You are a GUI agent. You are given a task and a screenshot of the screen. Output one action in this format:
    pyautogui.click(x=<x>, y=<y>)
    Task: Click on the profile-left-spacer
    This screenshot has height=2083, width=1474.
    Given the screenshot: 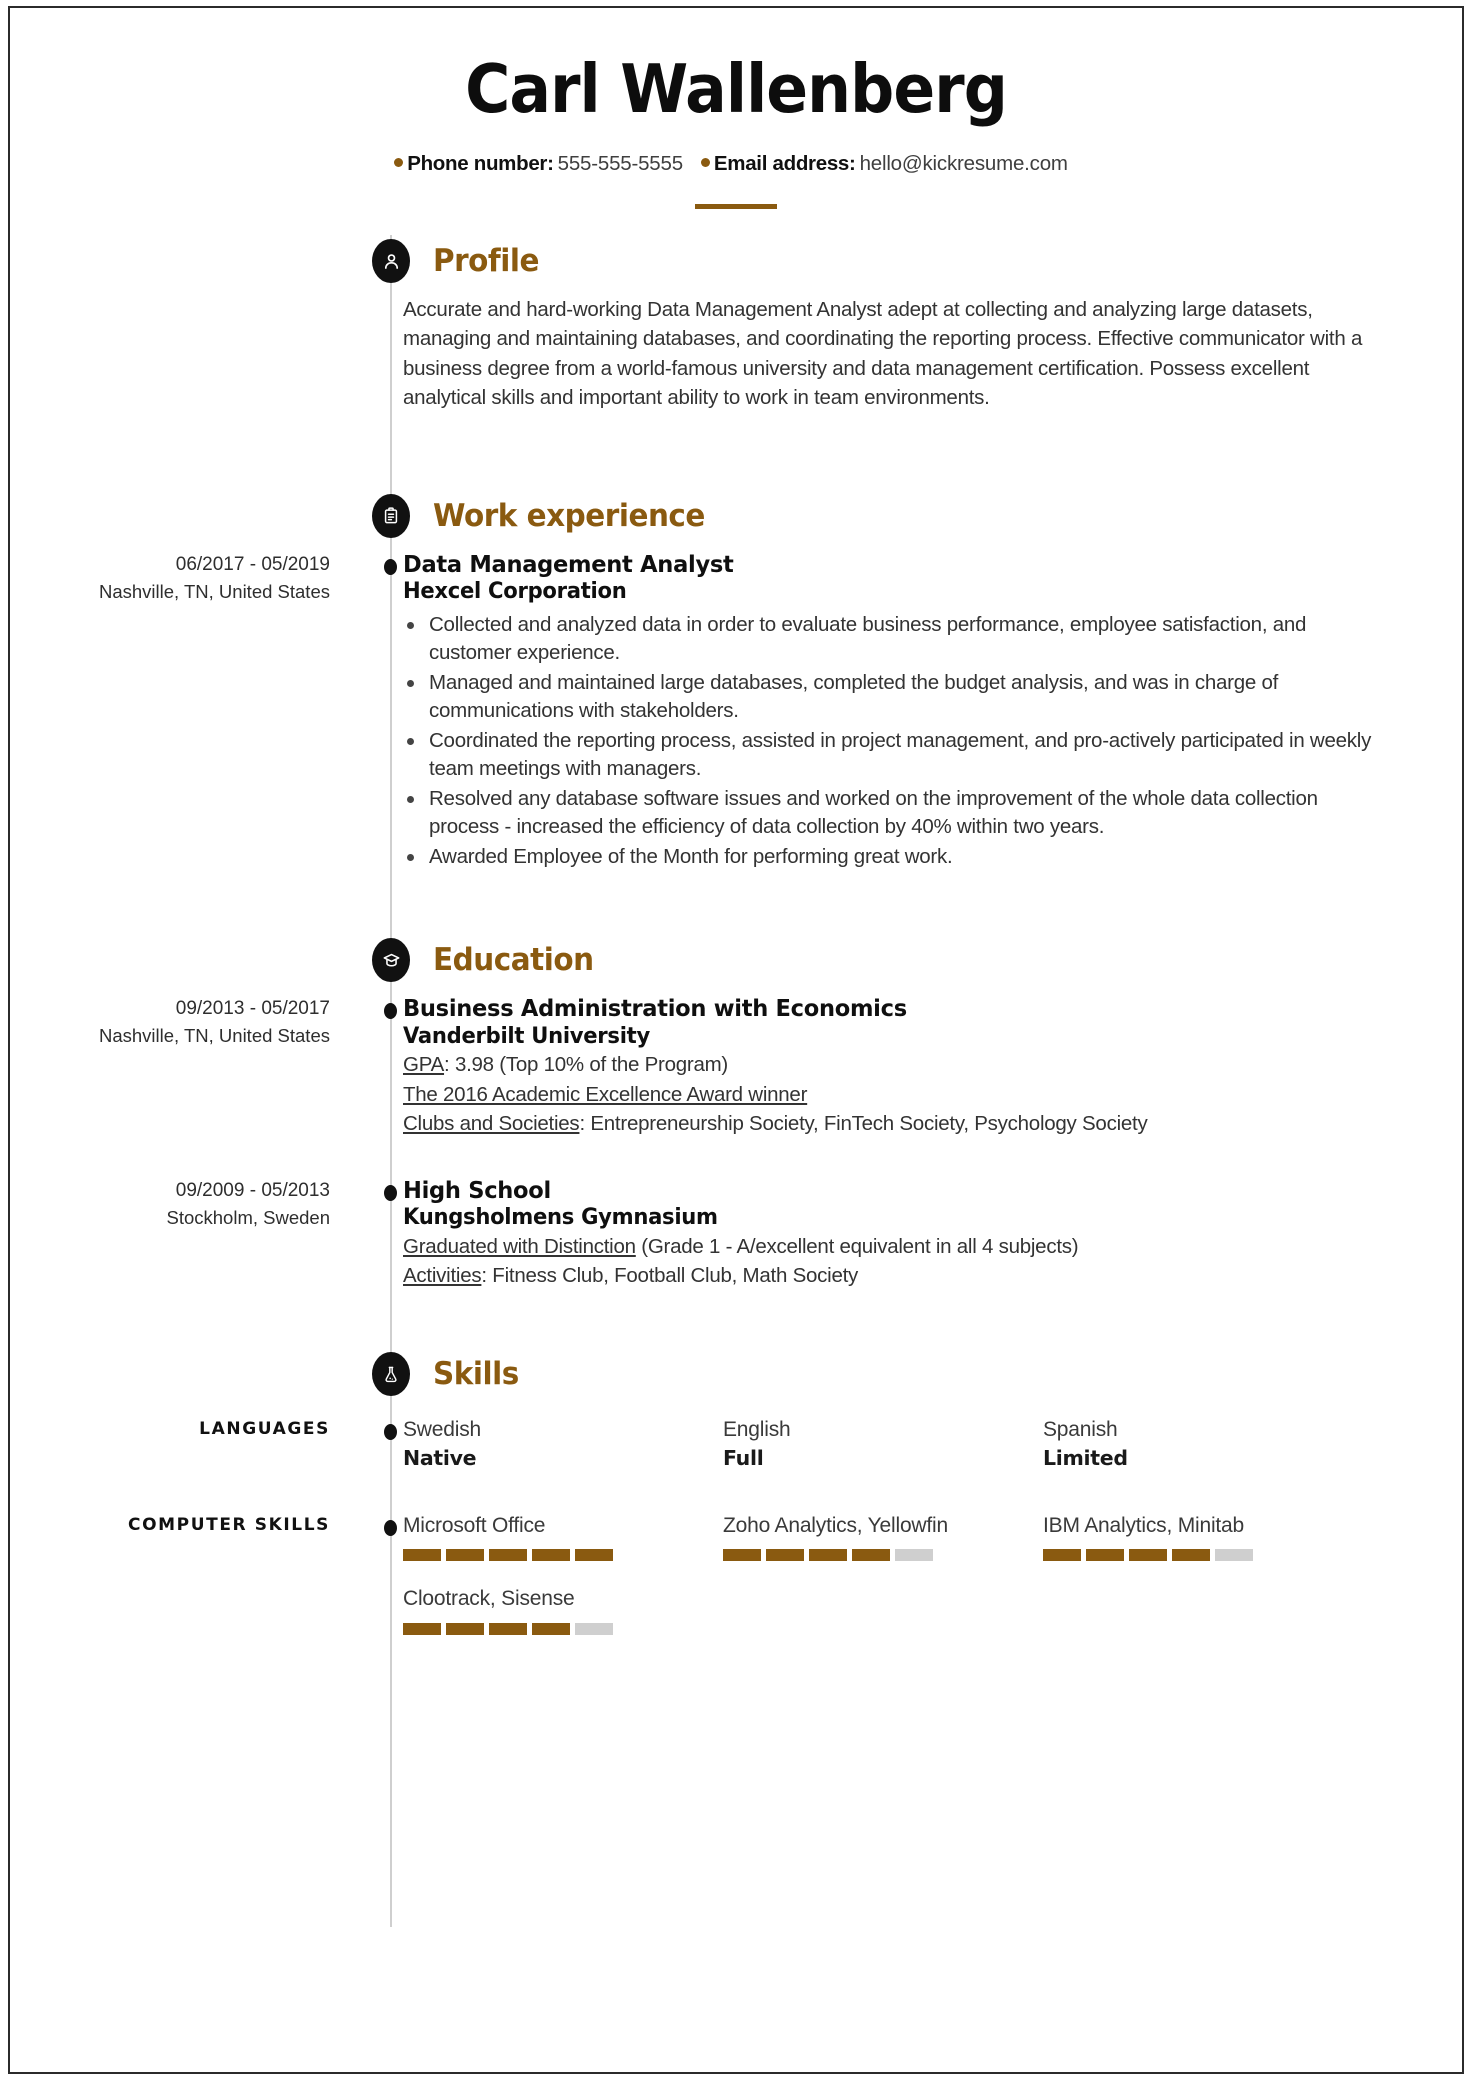 What is the action you would take?
    pyautogui.click(x=185, y=353)
    